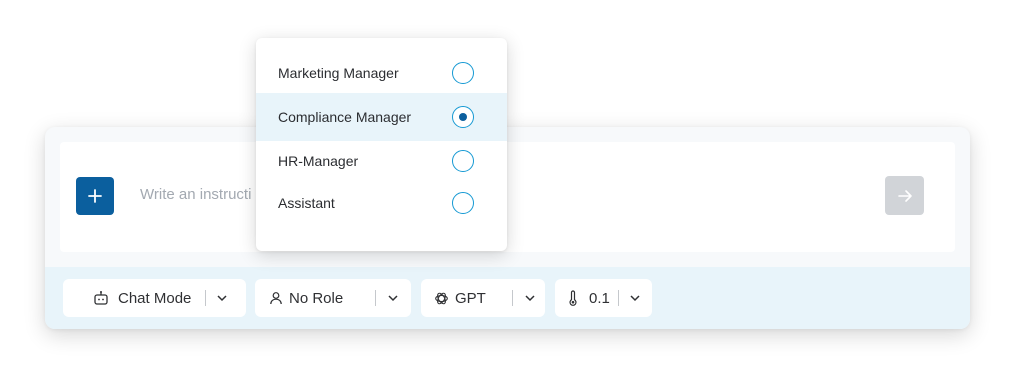 Image resolution: width=1024 pixels, height=376 pixels. I want to click on send-button, so click(904, 195).